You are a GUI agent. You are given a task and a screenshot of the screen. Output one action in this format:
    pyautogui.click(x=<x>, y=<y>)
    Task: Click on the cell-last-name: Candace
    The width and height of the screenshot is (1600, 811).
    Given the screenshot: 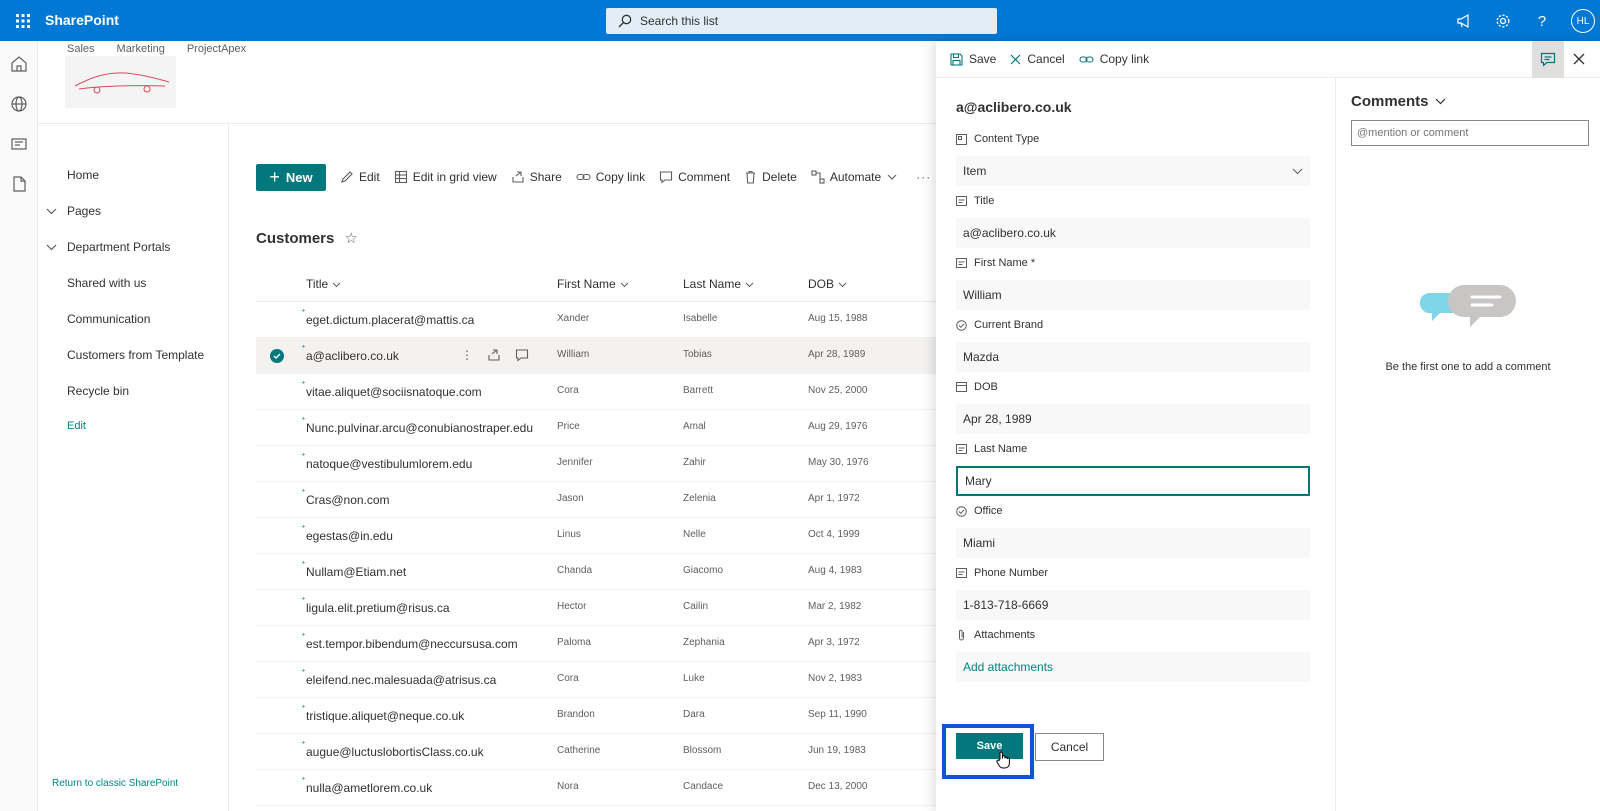 What is the action you would take?
    pyautogui.click(x=703, y=786)
    